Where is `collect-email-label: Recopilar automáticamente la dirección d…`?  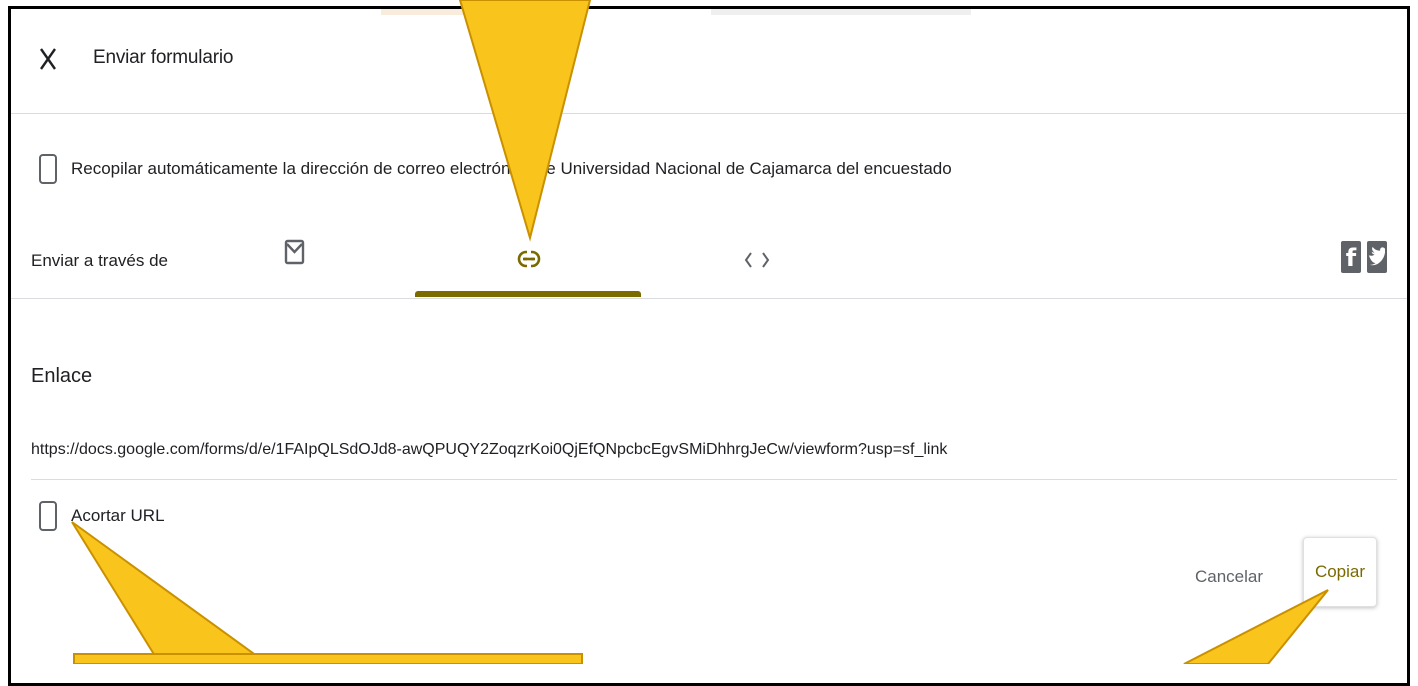 collect-email-label: Recopilar automáticamente la dirección d… is located at coordinates (511, 168).